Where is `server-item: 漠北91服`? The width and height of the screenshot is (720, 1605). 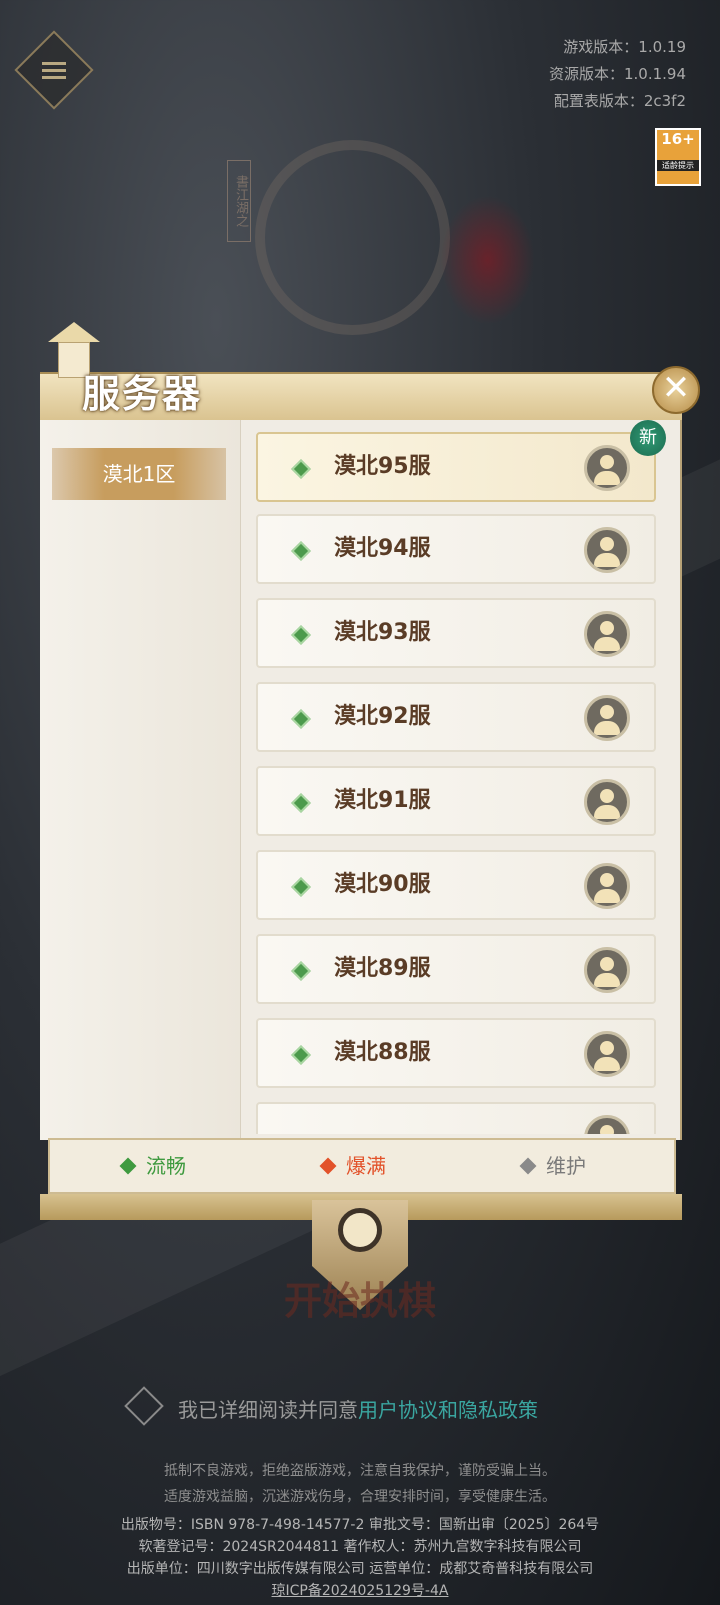
server-item: 漠北91服 is located at coordinates (456, 801).